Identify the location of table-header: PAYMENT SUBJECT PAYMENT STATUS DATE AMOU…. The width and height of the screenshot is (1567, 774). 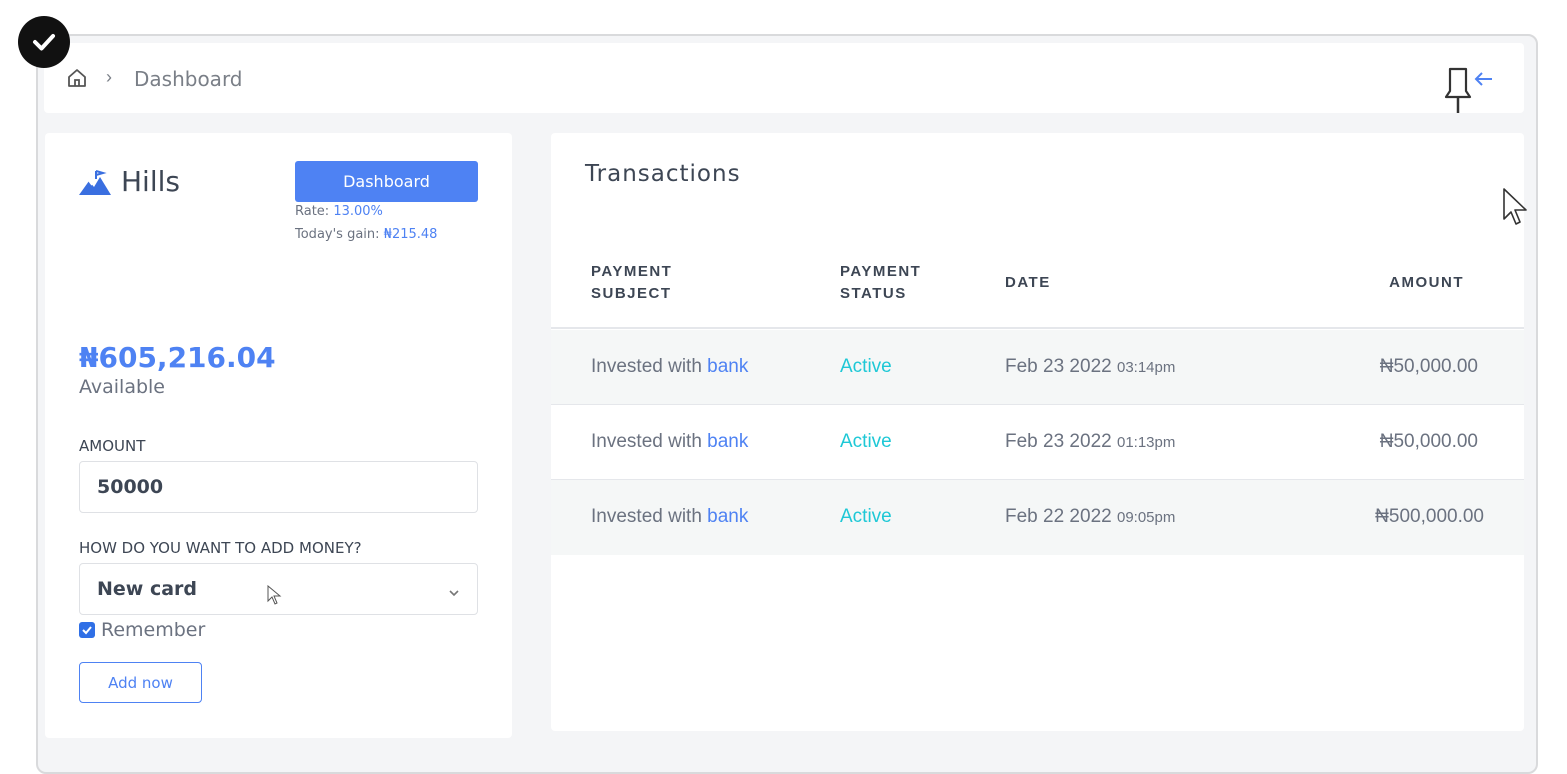
(1037, 286).